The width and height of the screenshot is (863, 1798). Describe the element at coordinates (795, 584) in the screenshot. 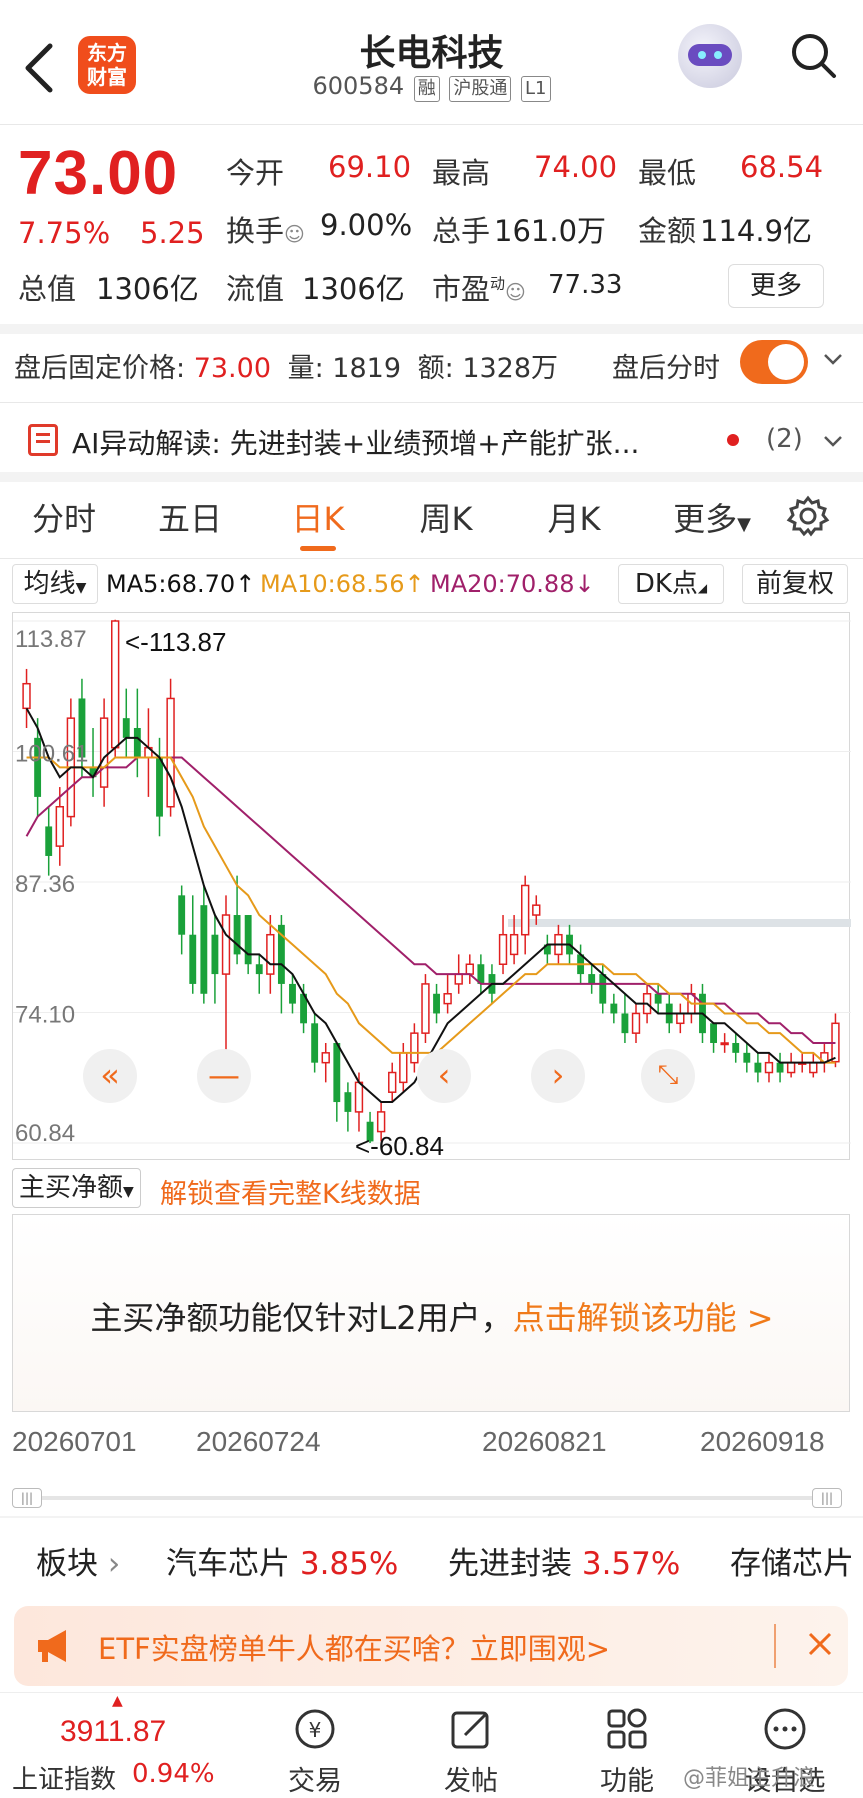

I see `adjust-button: 前复权` at that location.